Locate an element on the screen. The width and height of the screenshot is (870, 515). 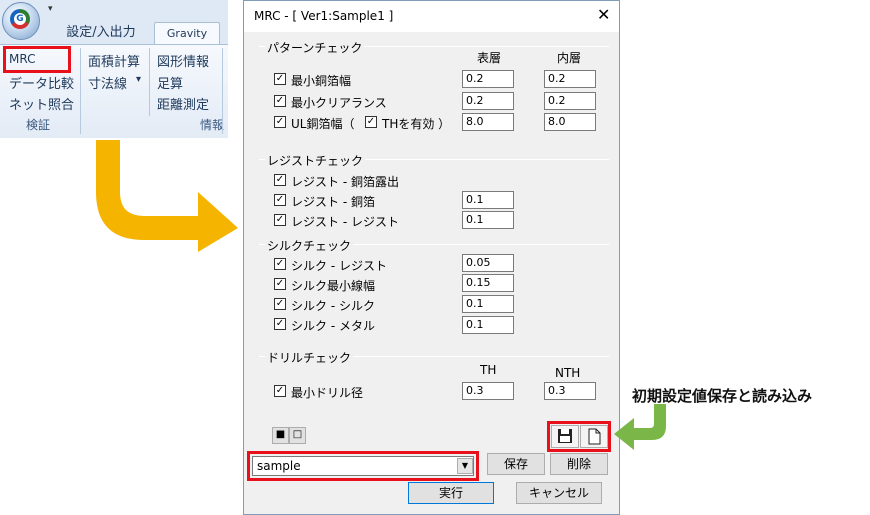
col-header-surface: 表層 is located at coordinates (489, 58).